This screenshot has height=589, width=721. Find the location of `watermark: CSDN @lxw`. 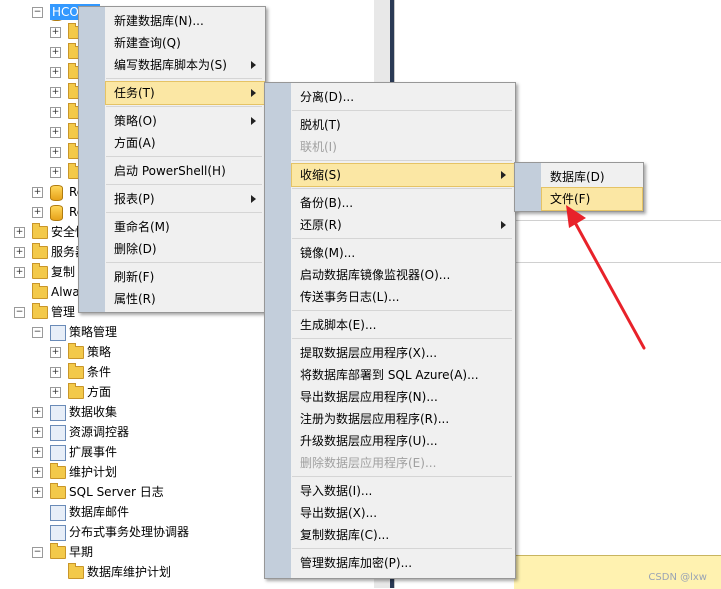

watermark: CSDN @lxw is located at coordinates (677, 577).